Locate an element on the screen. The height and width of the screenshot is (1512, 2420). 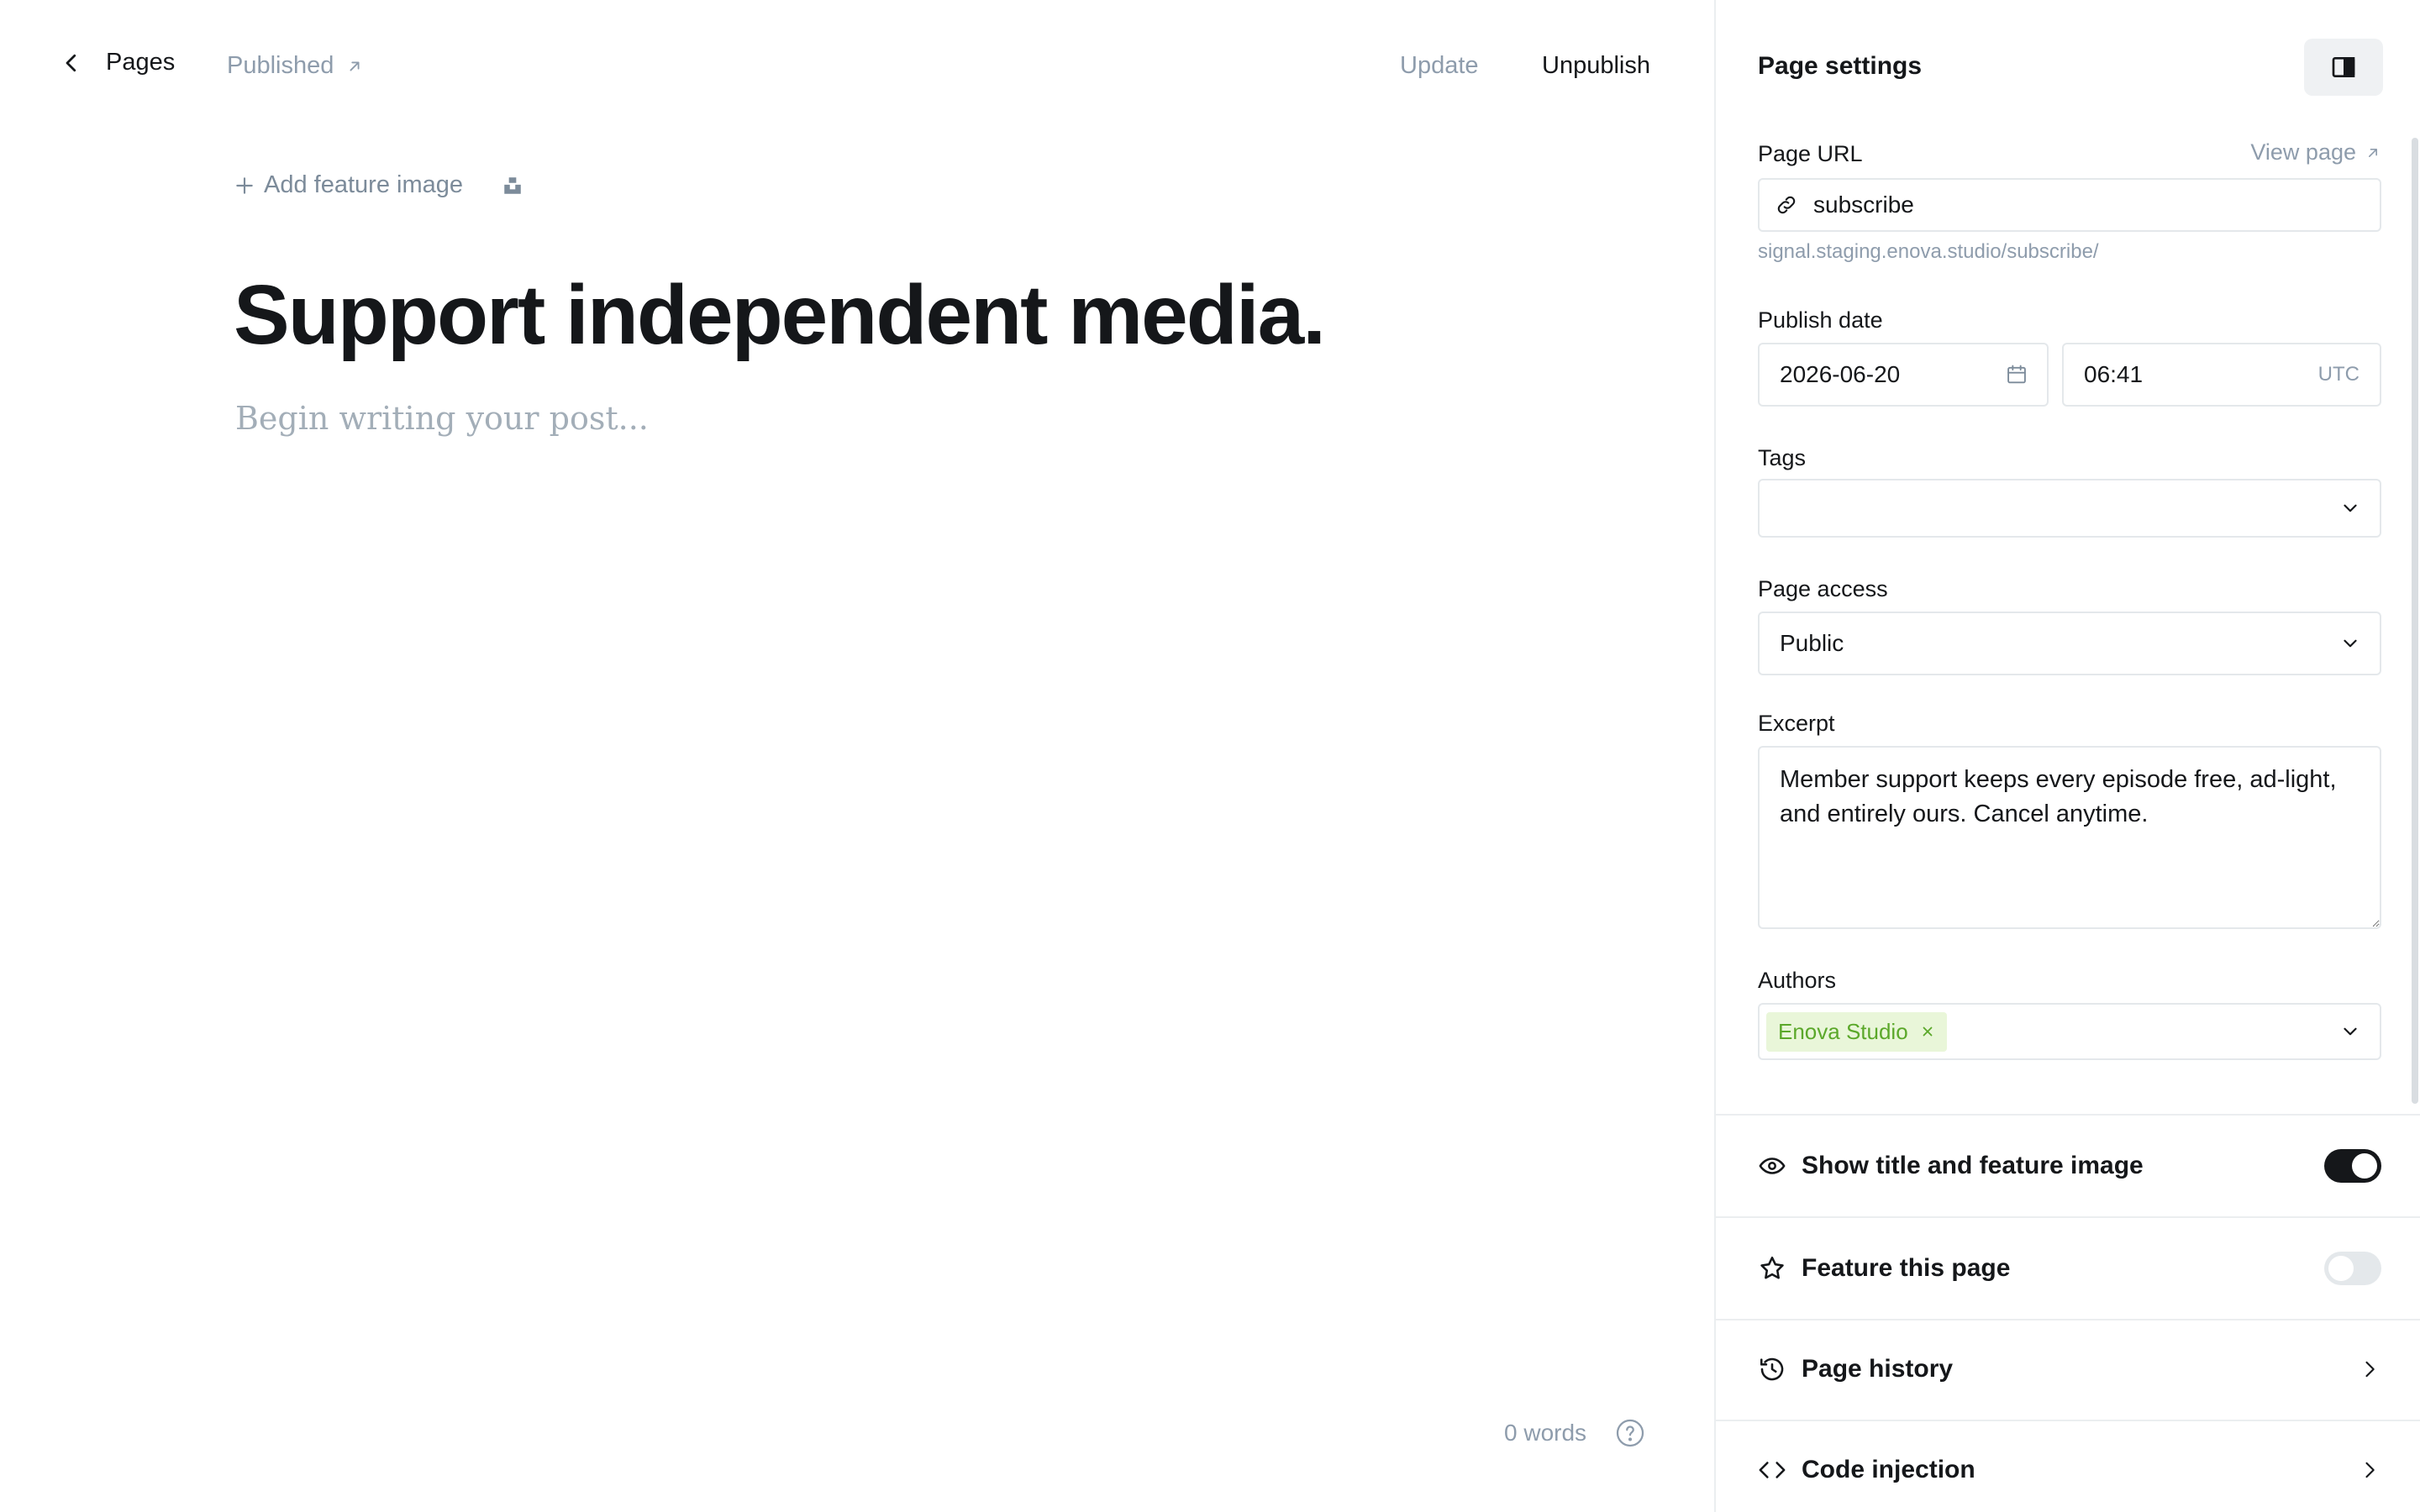
feature-page-row: Feature this page is located at coordinates (2069, 1268).